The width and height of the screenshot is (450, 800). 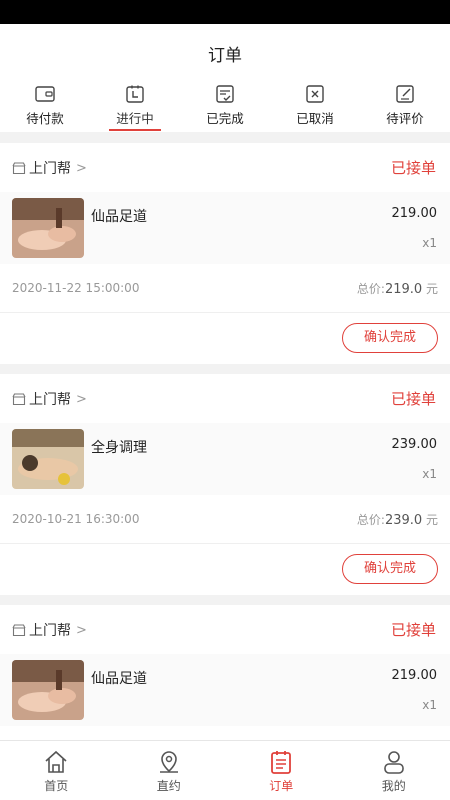 I want to click on order-tabs: 待付款 进行中 已完成 已取消 待评价, so click(x=225, y=107).